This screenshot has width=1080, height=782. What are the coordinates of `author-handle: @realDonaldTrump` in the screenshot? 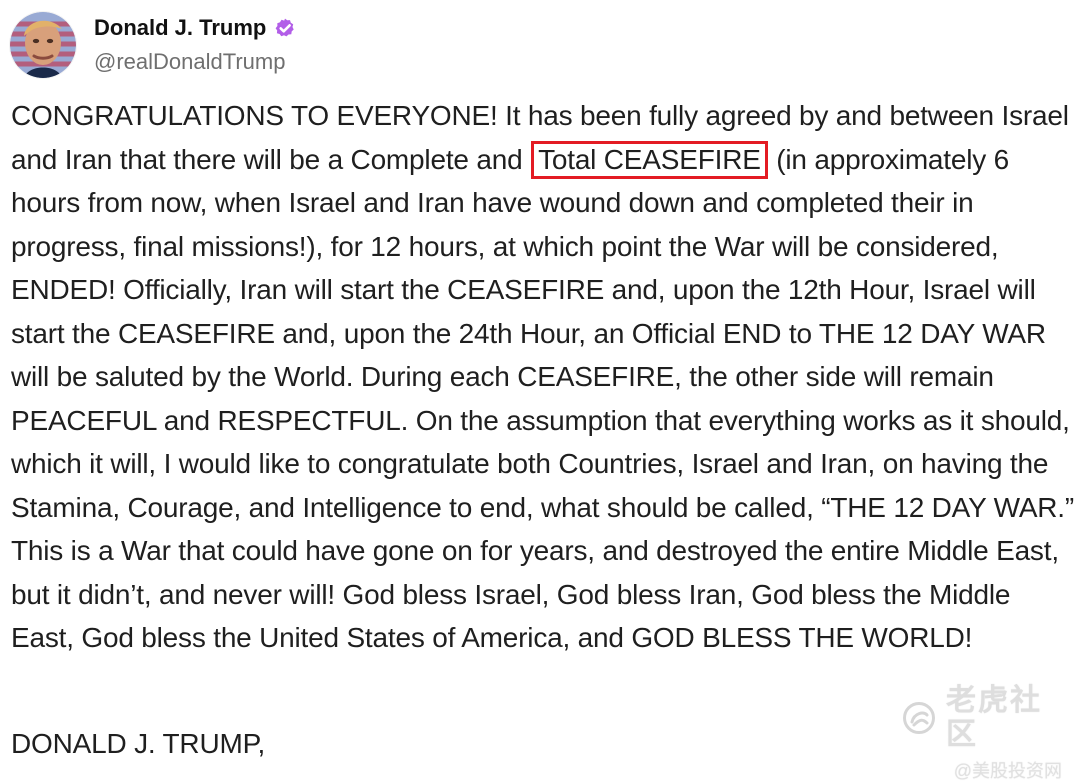 It's located at (195, 62).